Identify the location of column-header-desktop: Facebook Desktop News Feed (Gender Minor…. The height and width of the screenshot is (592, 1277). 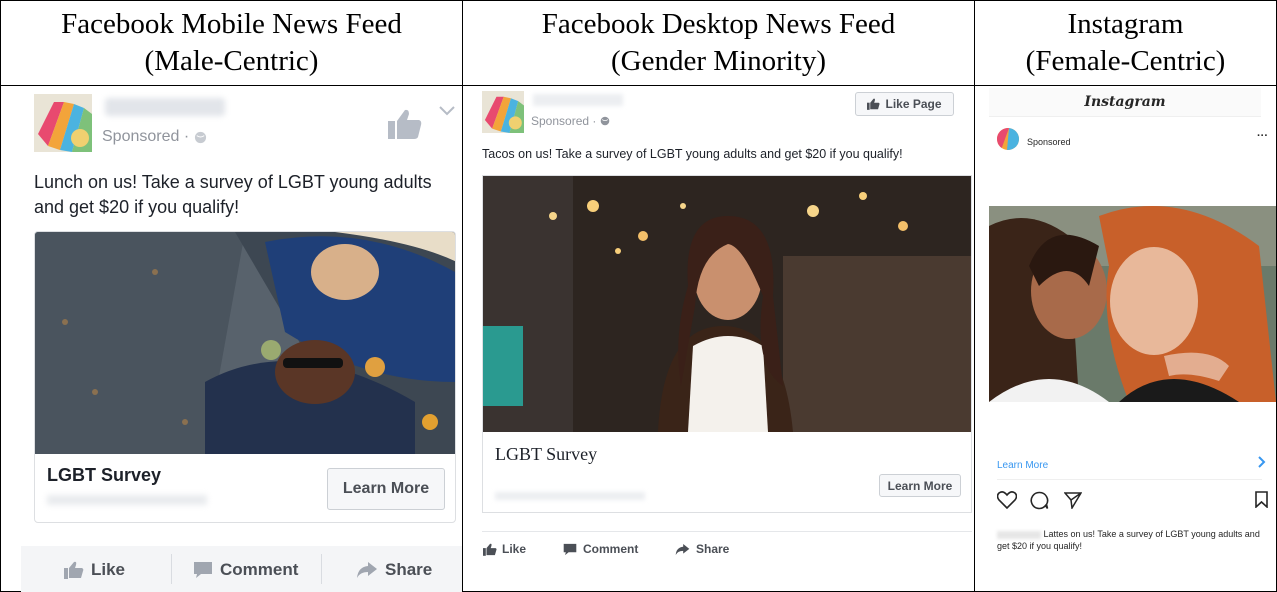
(718, 42).